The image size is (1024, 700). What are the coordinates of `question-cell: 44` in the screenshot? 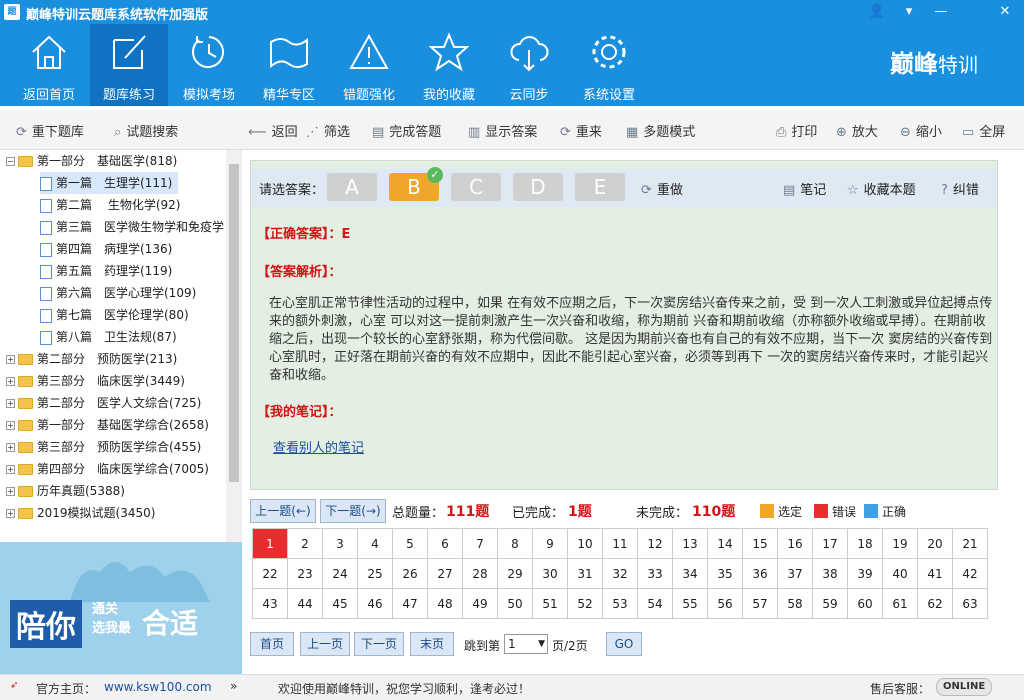 It's located at (305, 603).